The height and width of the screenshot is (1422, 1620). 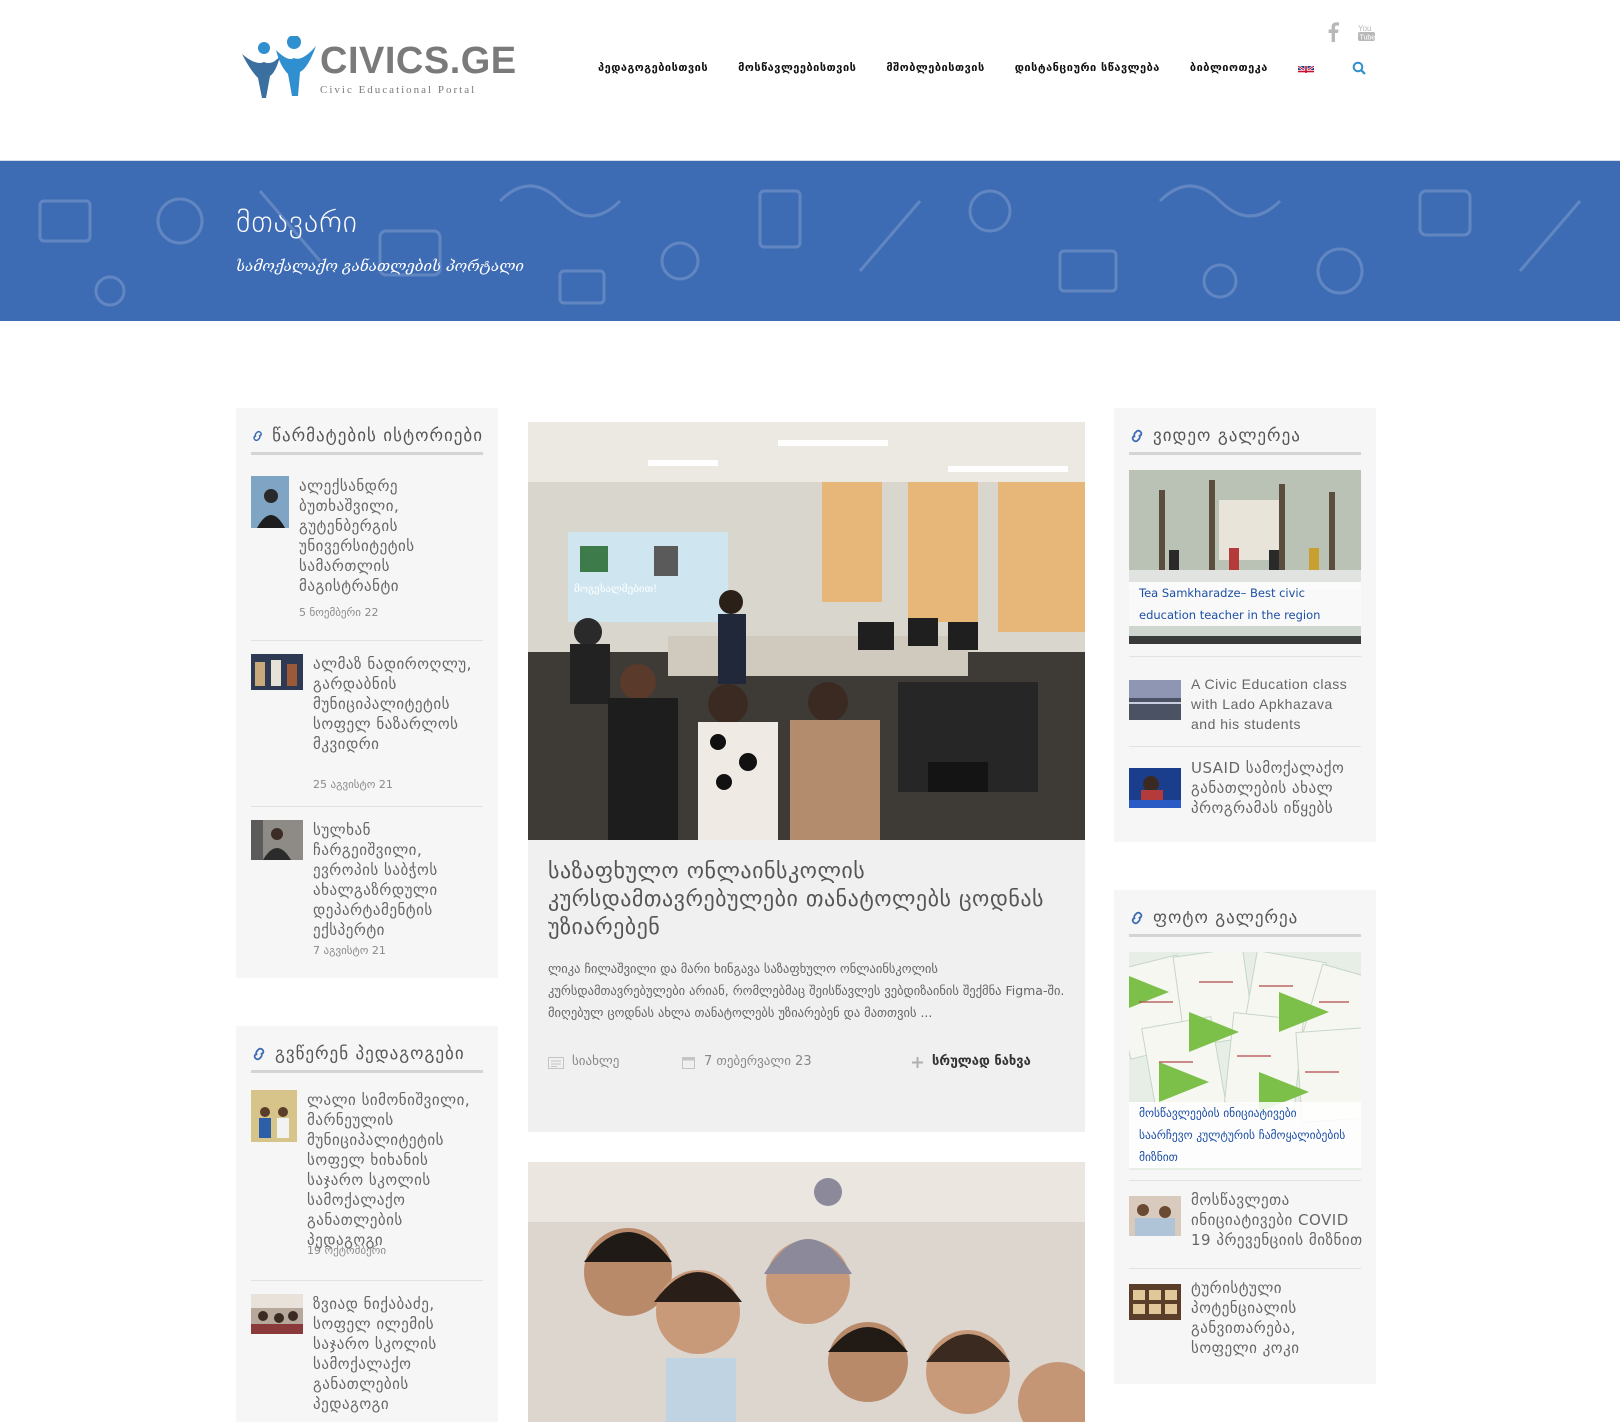 I want to click on site-logo: CIVICS.GE Civic Educational Portal, so click(x=376, y=67).